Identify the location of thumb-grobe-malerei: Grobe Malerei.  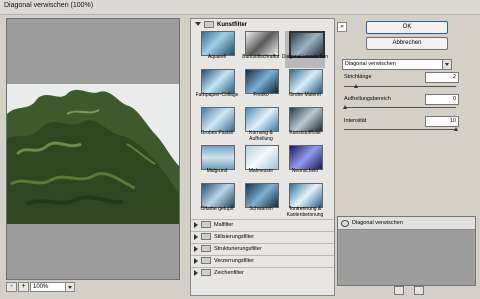
(305, 87).